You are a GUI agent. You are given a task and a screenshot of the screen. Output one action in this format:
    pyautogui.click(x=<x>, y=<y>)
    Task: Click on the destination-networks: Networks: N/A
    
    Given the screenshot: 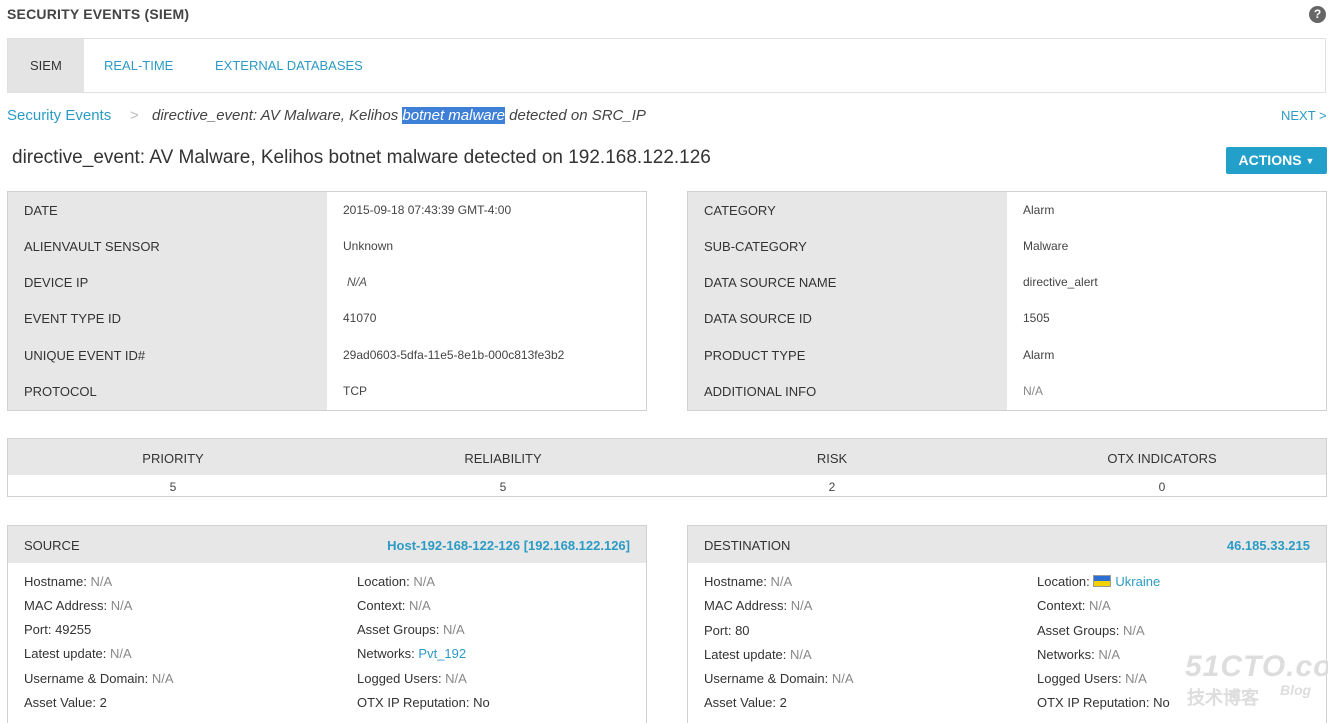 What is the action you would take?
    pyautogui.click(x=1078, y=654)
    